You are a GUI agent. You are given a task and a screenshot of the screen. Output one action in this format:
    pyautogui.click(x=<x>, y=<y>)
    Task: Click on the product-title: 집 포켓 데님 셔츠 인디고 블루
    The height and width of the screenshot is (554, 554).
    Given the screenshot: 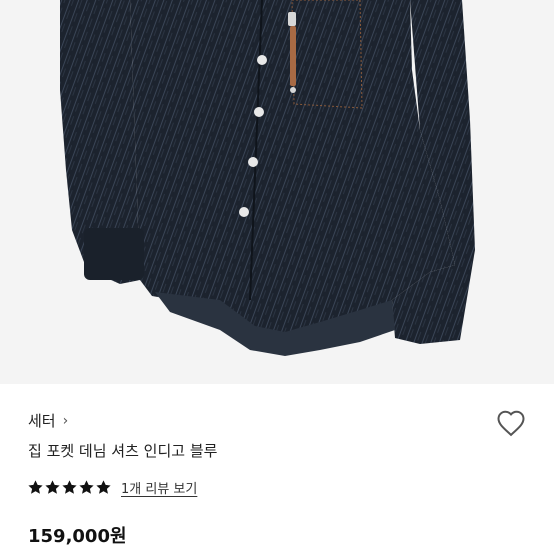 What is the action you would take?
    pyautogui.click(x=123, y=451)
    